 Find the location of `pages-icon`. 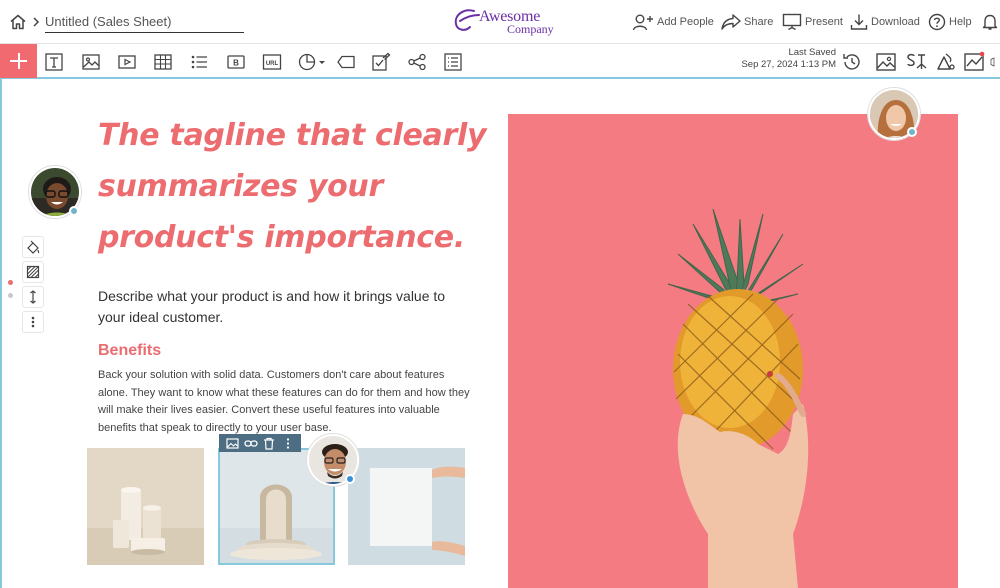

pages-icon is located at coordinates (995, 62).